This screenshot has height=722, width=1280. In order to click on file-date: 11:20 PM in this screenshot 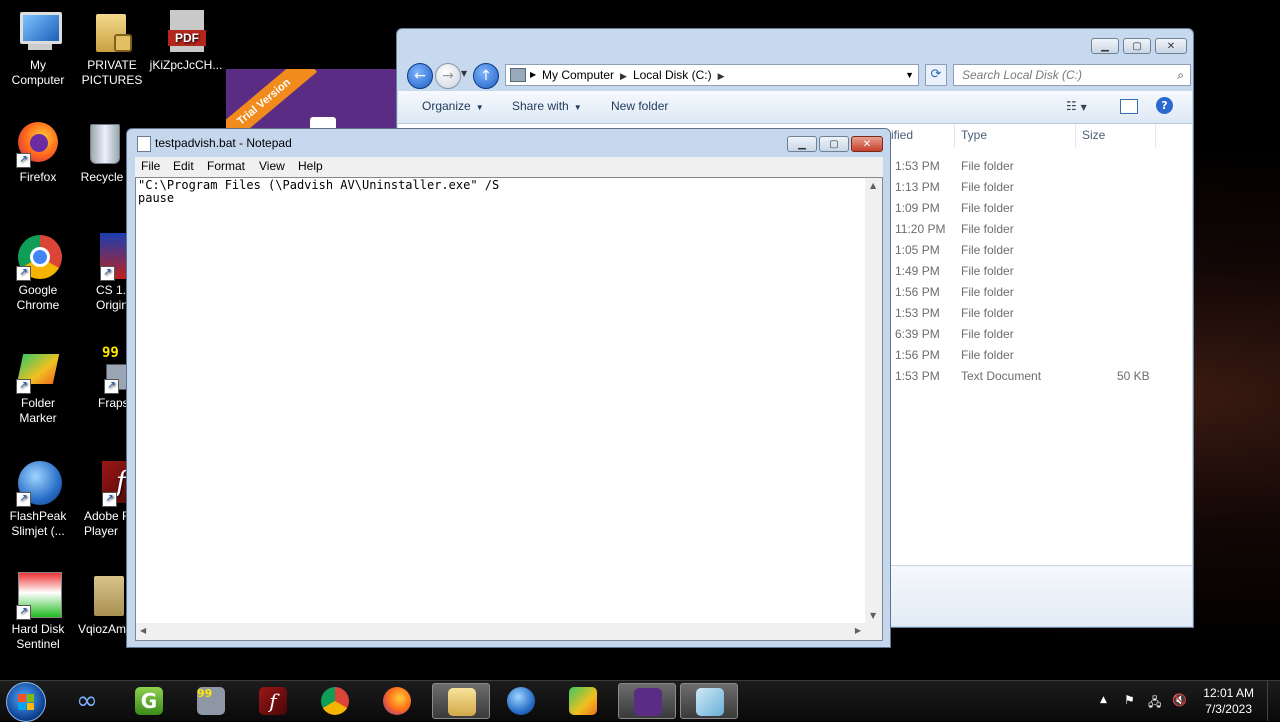, I will do `click(920, 229)`.